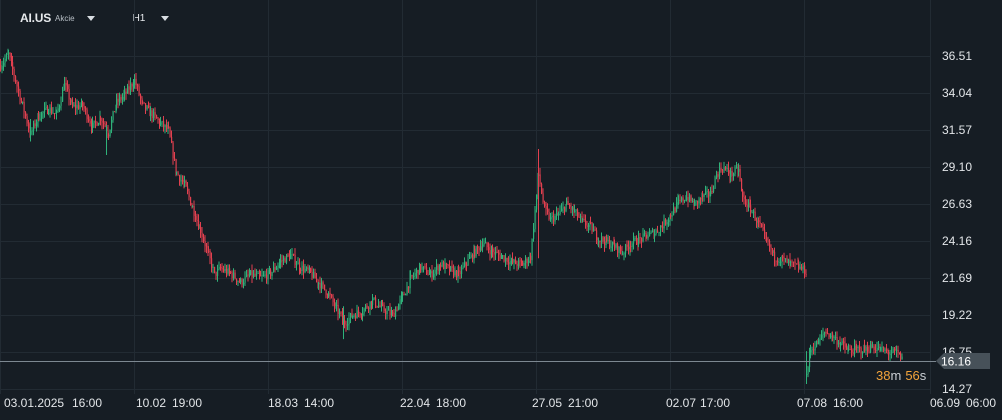 This screenshot has height=420, width=1002. I want to click on x-tick-label: 14:00, so click(319, 403).